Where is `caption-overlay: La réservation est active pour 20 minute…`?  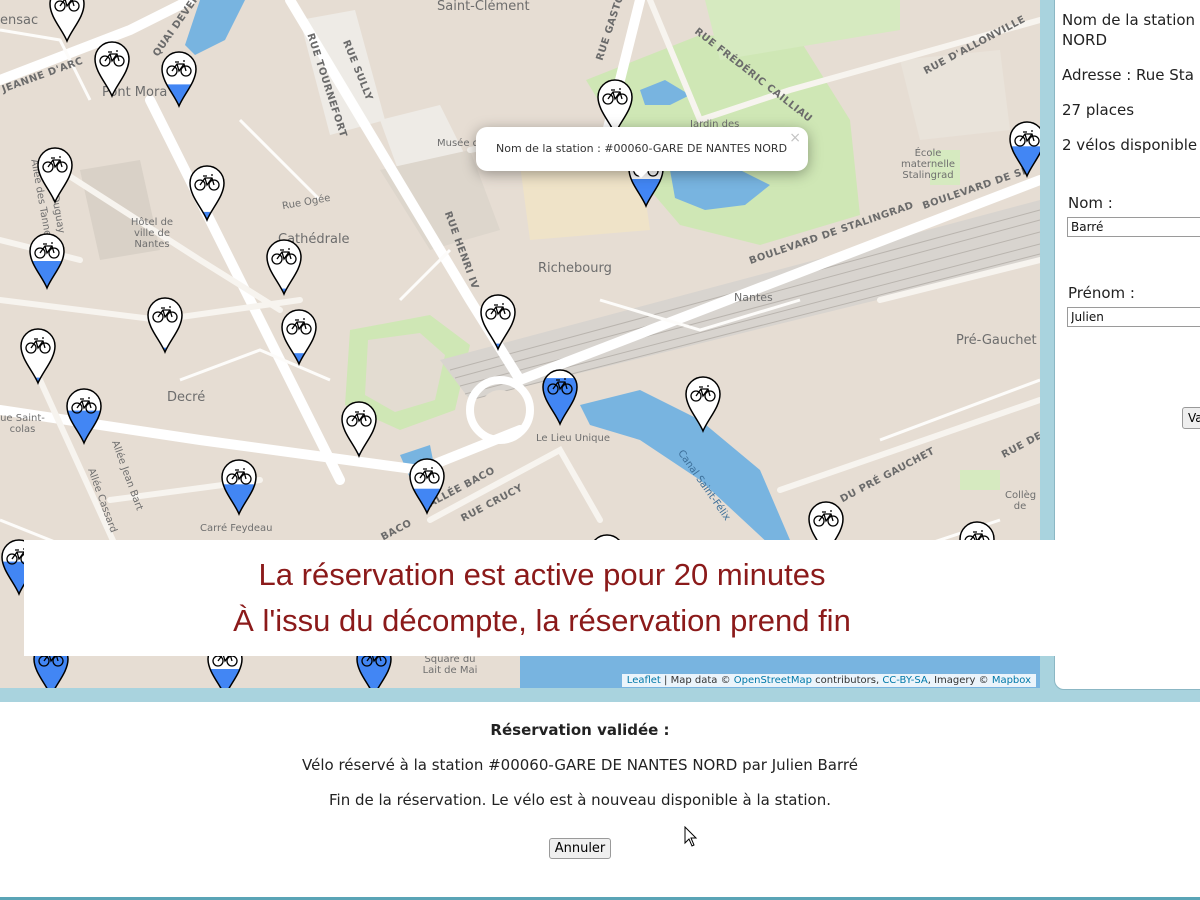 caption-overlay: La réservation est active pour 20 minute… is located at coordinates (542, 598).